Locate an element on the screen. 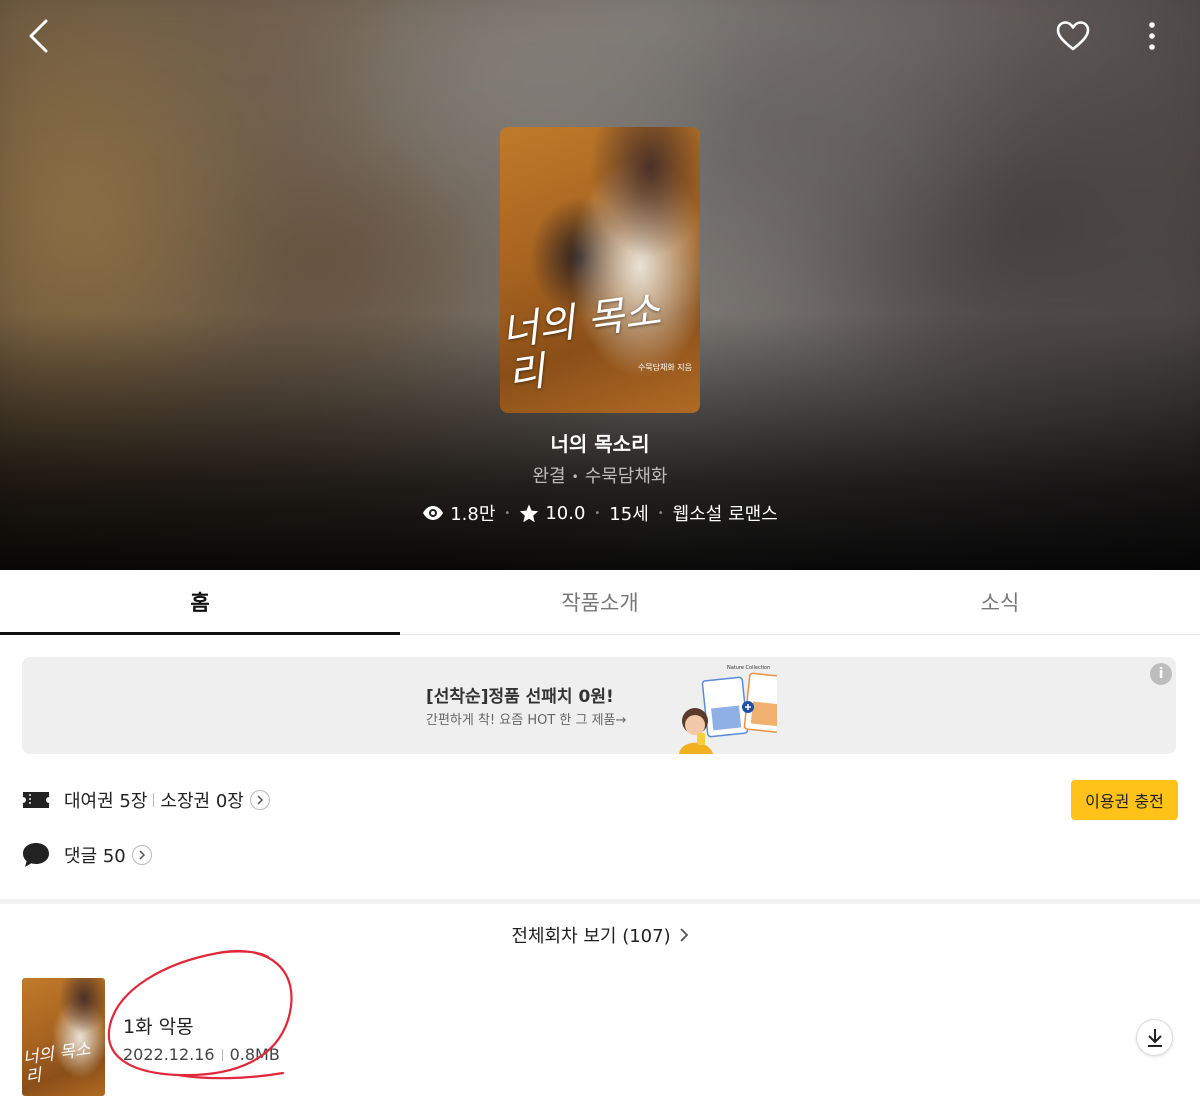 Image resolution: width=1200 pixels, height=1103 pixels. back-icon is located at coordinates (38, 36).